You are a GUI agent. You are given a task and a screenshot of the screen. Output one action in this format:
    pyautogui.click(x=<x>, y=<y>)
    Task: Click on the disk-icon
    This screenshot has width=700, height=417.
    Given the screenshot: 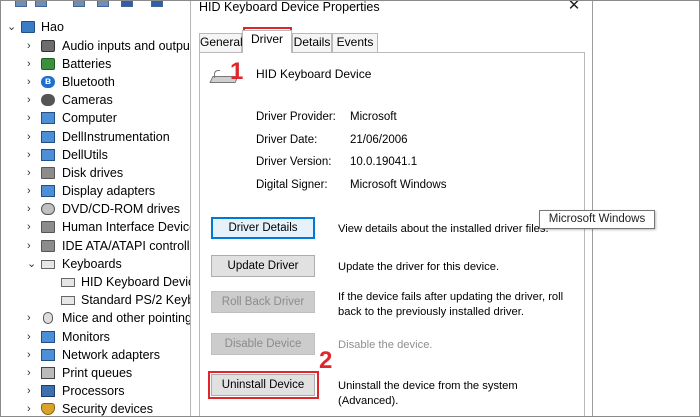 What is the action you would take?
    pyautogui.click(x=48, y=173)
    